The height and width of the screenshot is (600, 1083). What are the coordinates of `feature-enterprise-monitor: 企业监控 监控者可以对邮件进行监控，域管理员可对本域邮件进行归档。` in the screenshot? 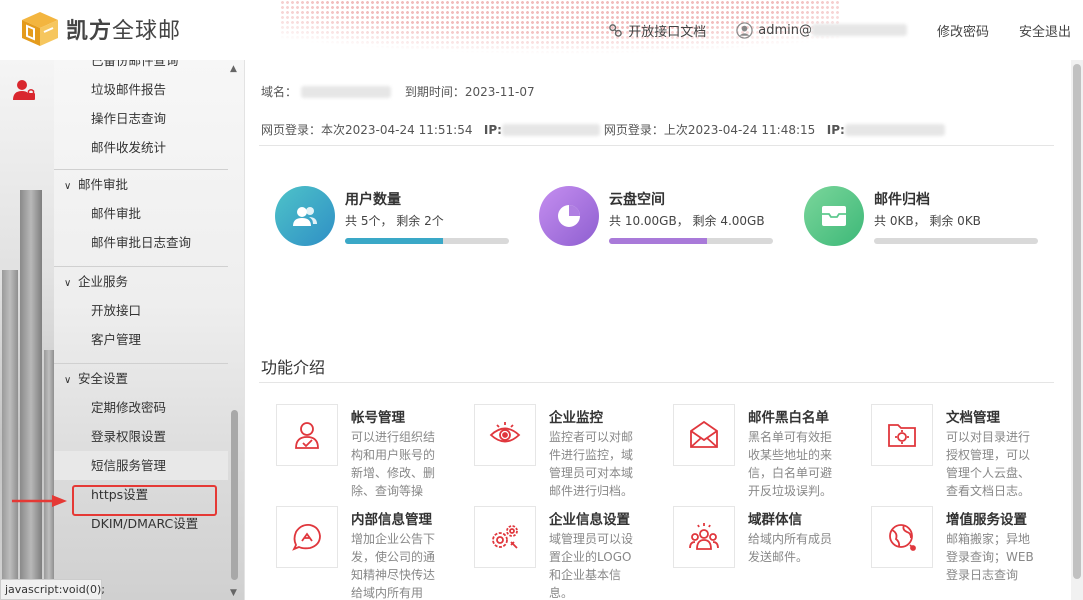 It's located at (569, 454).